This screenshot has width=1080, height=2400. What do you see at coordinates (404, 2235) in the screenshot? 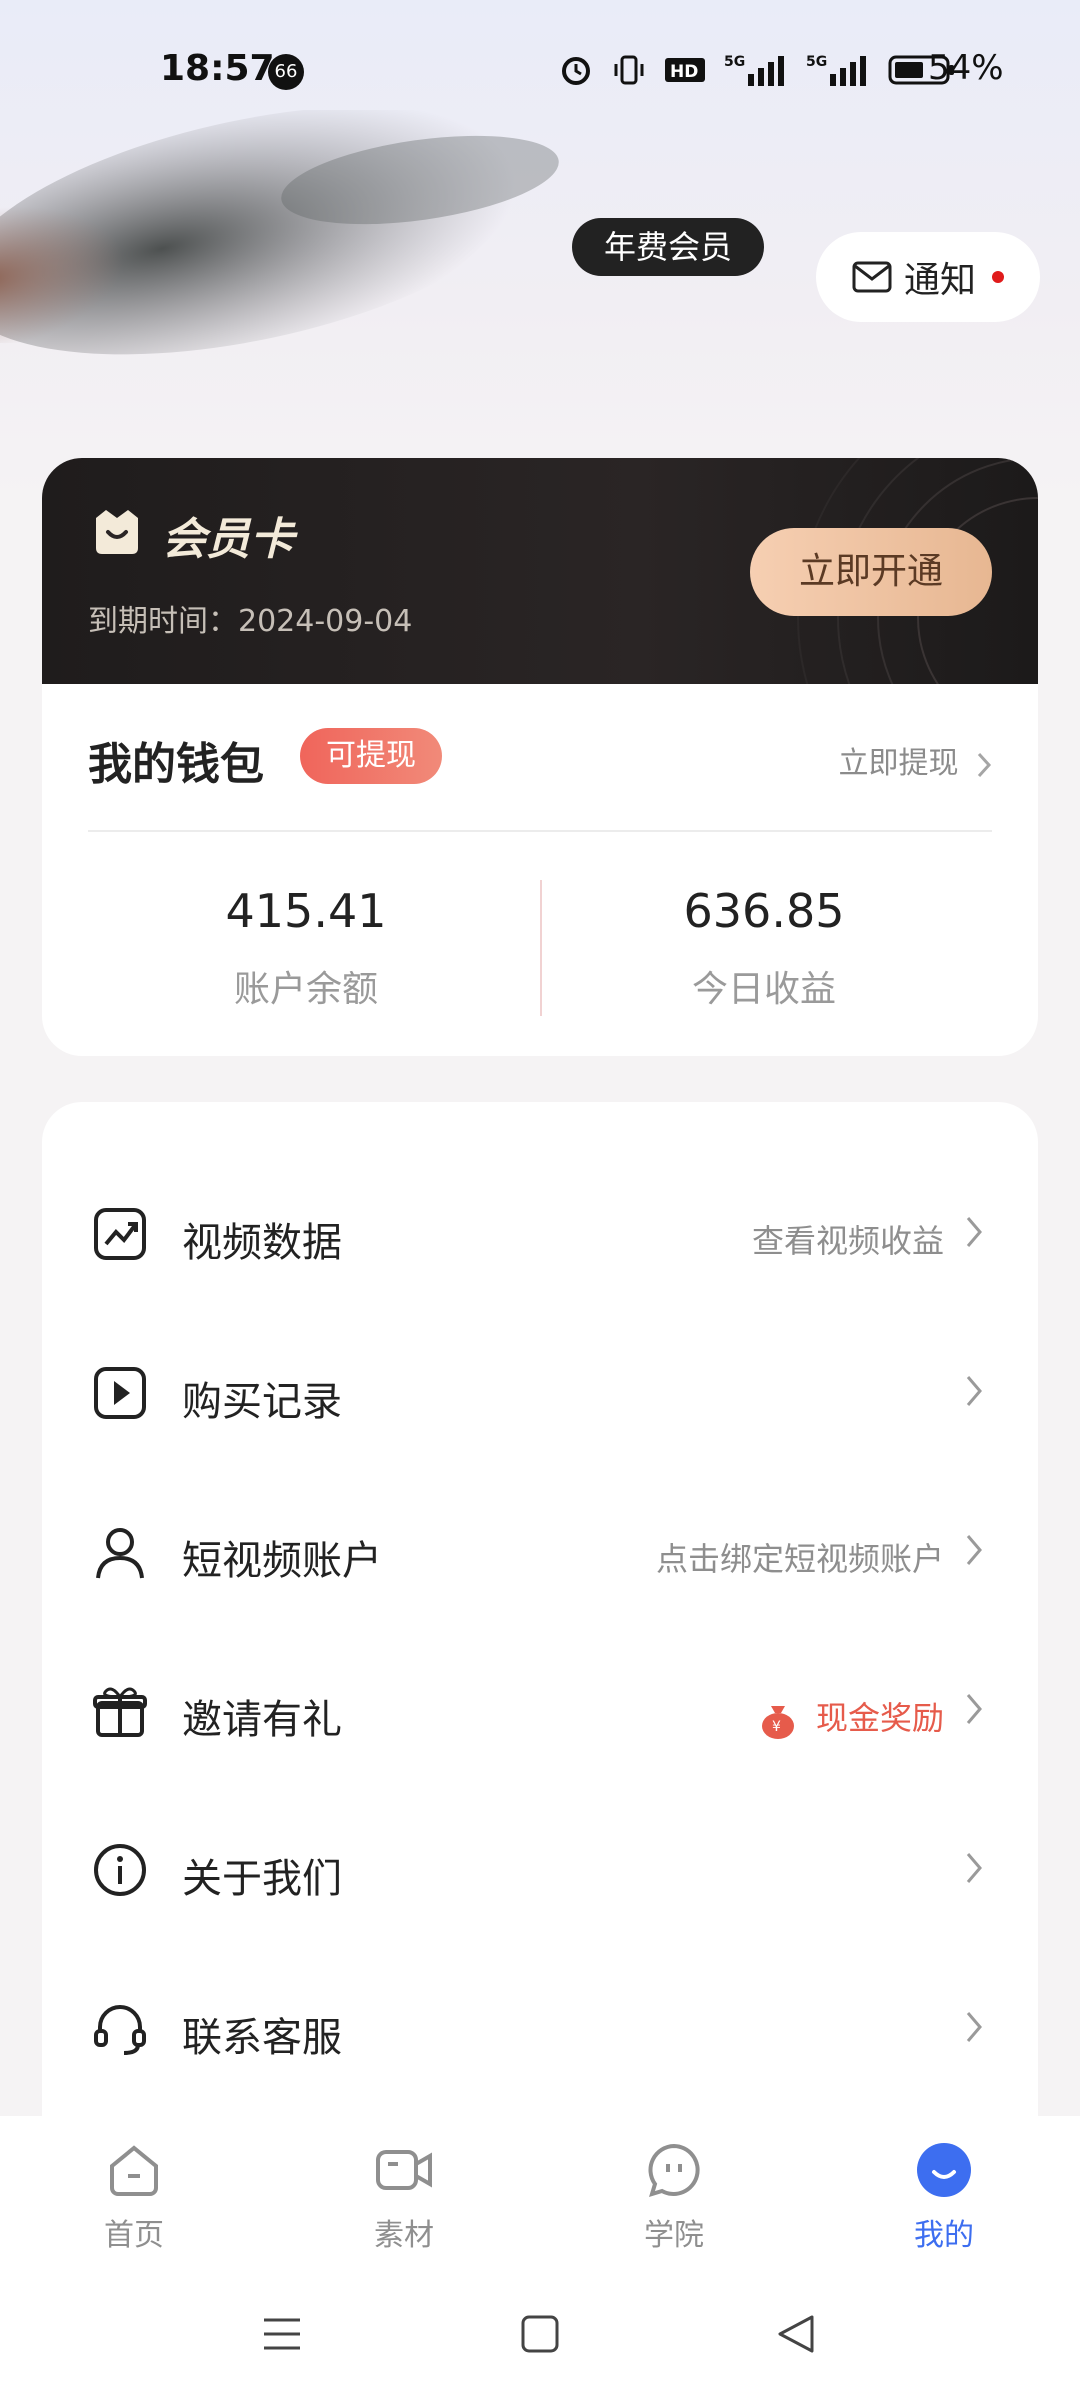
I see `tab-label: 素材` at bounding box center [404, 2235].